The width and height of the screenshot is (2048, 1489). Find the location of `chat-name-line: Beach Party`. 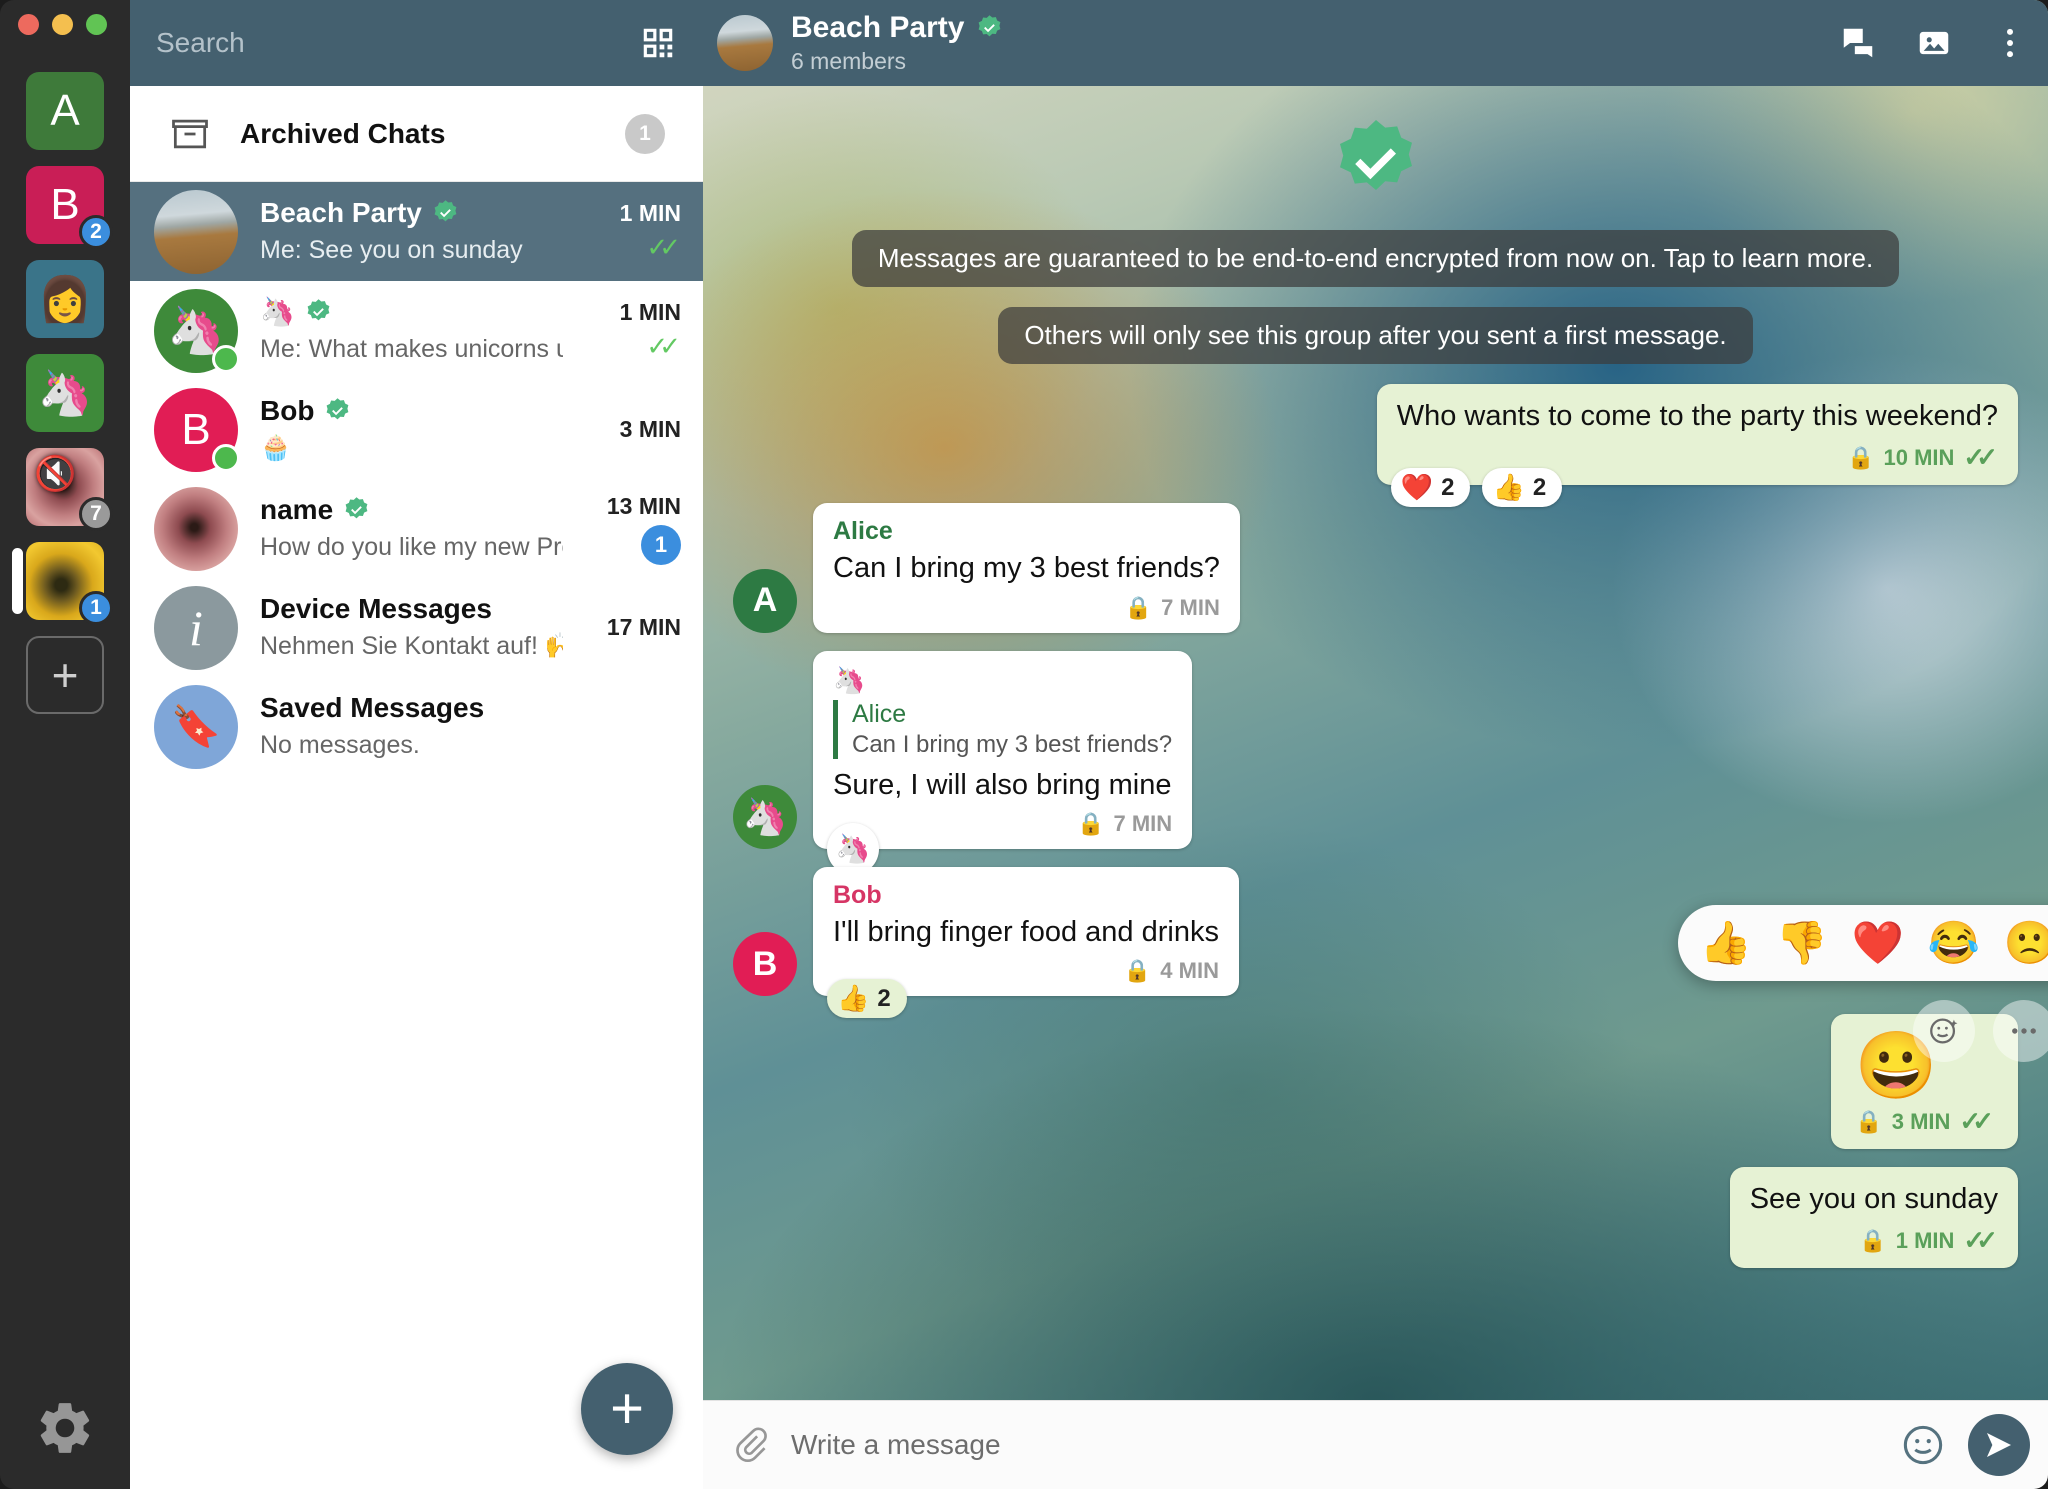

chat-name-line: Beach Party is located at coordinates (411, 213).